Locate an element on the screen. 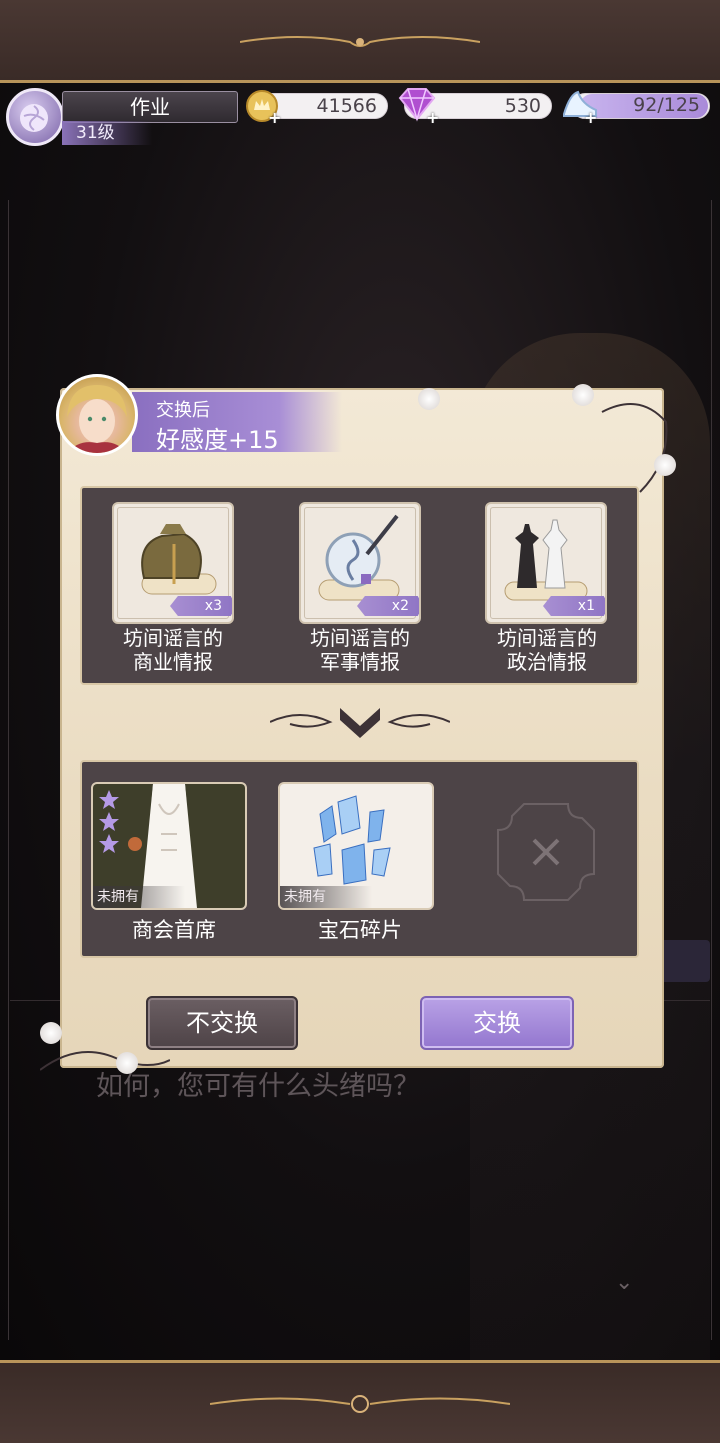  add-stamina-button: + is located at coordinates (590, 117).